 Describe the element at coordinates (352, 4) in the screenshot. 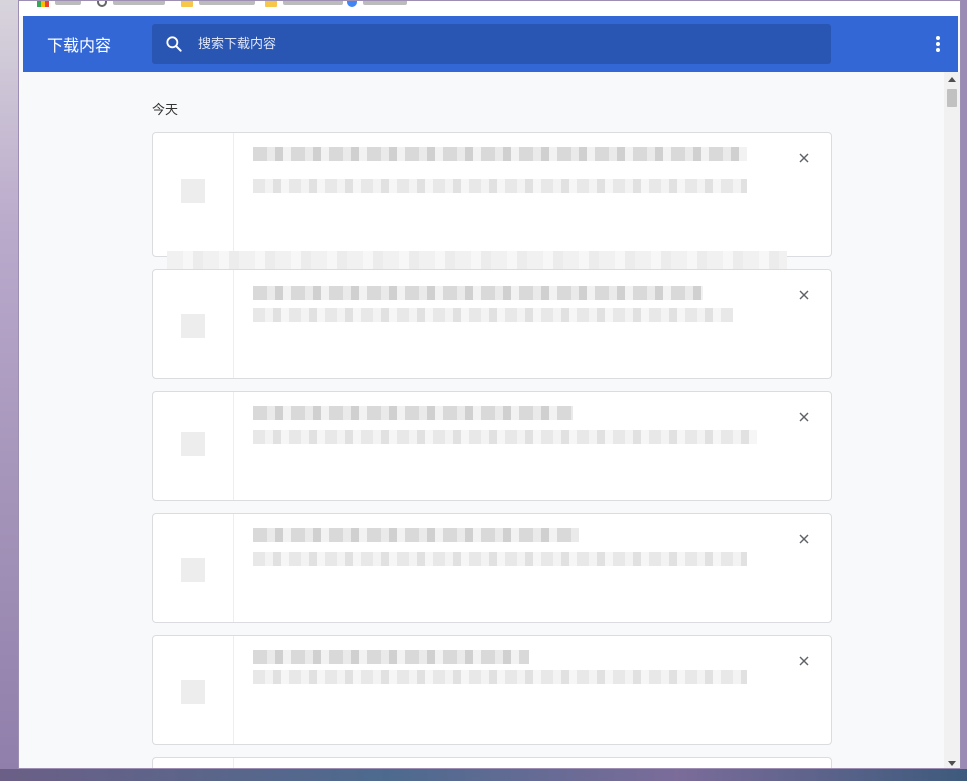

I see `site-icon` at that location.